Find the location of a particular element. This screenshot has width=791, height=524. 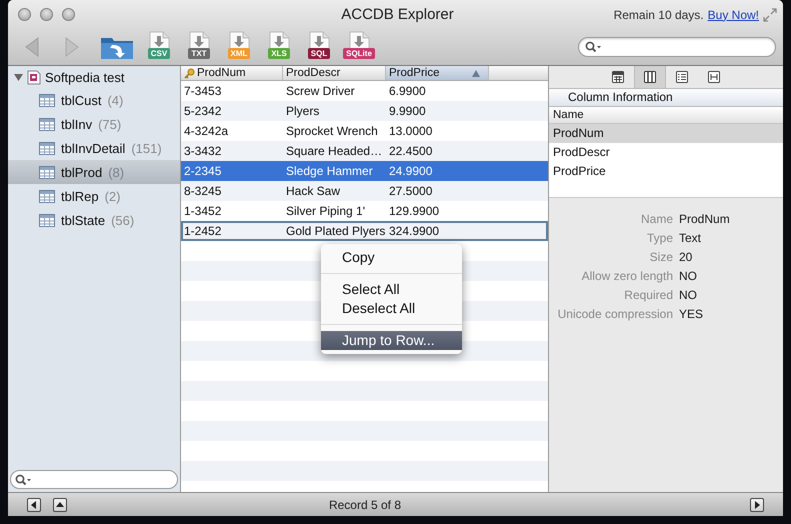

table-row: 4-3242a Sprocket Wrench 13.0000 is located at coordinates (364, 131).